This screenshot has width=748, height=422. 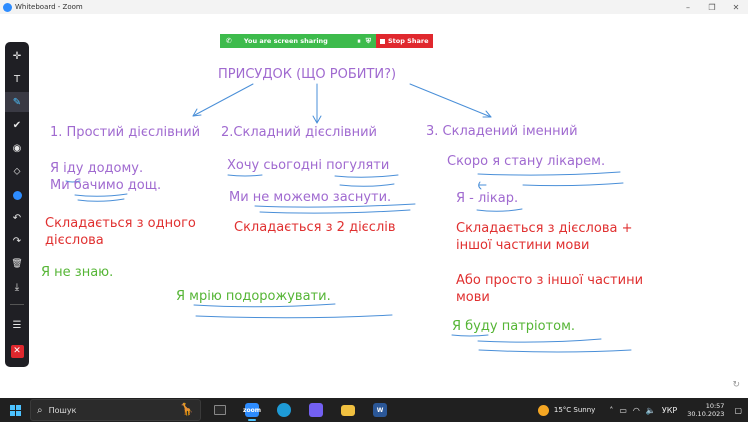 I want to click on zoom-app-label: zoom, so click(x=252, y=410).